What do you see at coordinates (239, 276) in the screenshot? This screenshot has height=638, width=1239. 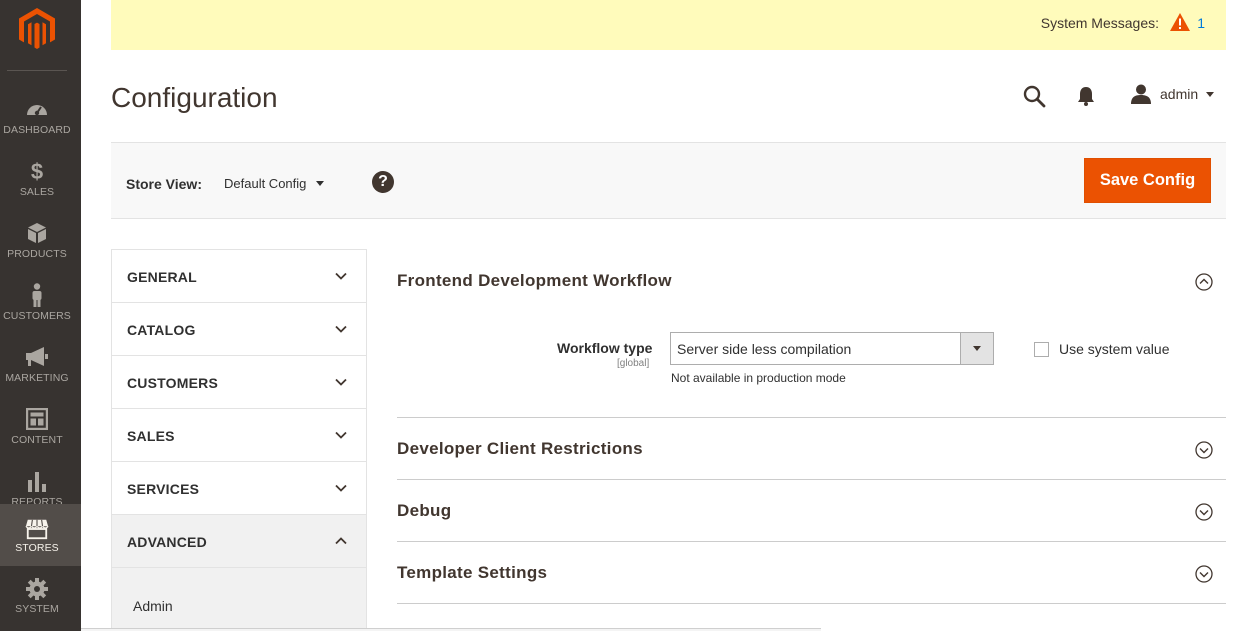 I see `tab-general: GENERAL` at bounding box center [239, 276].